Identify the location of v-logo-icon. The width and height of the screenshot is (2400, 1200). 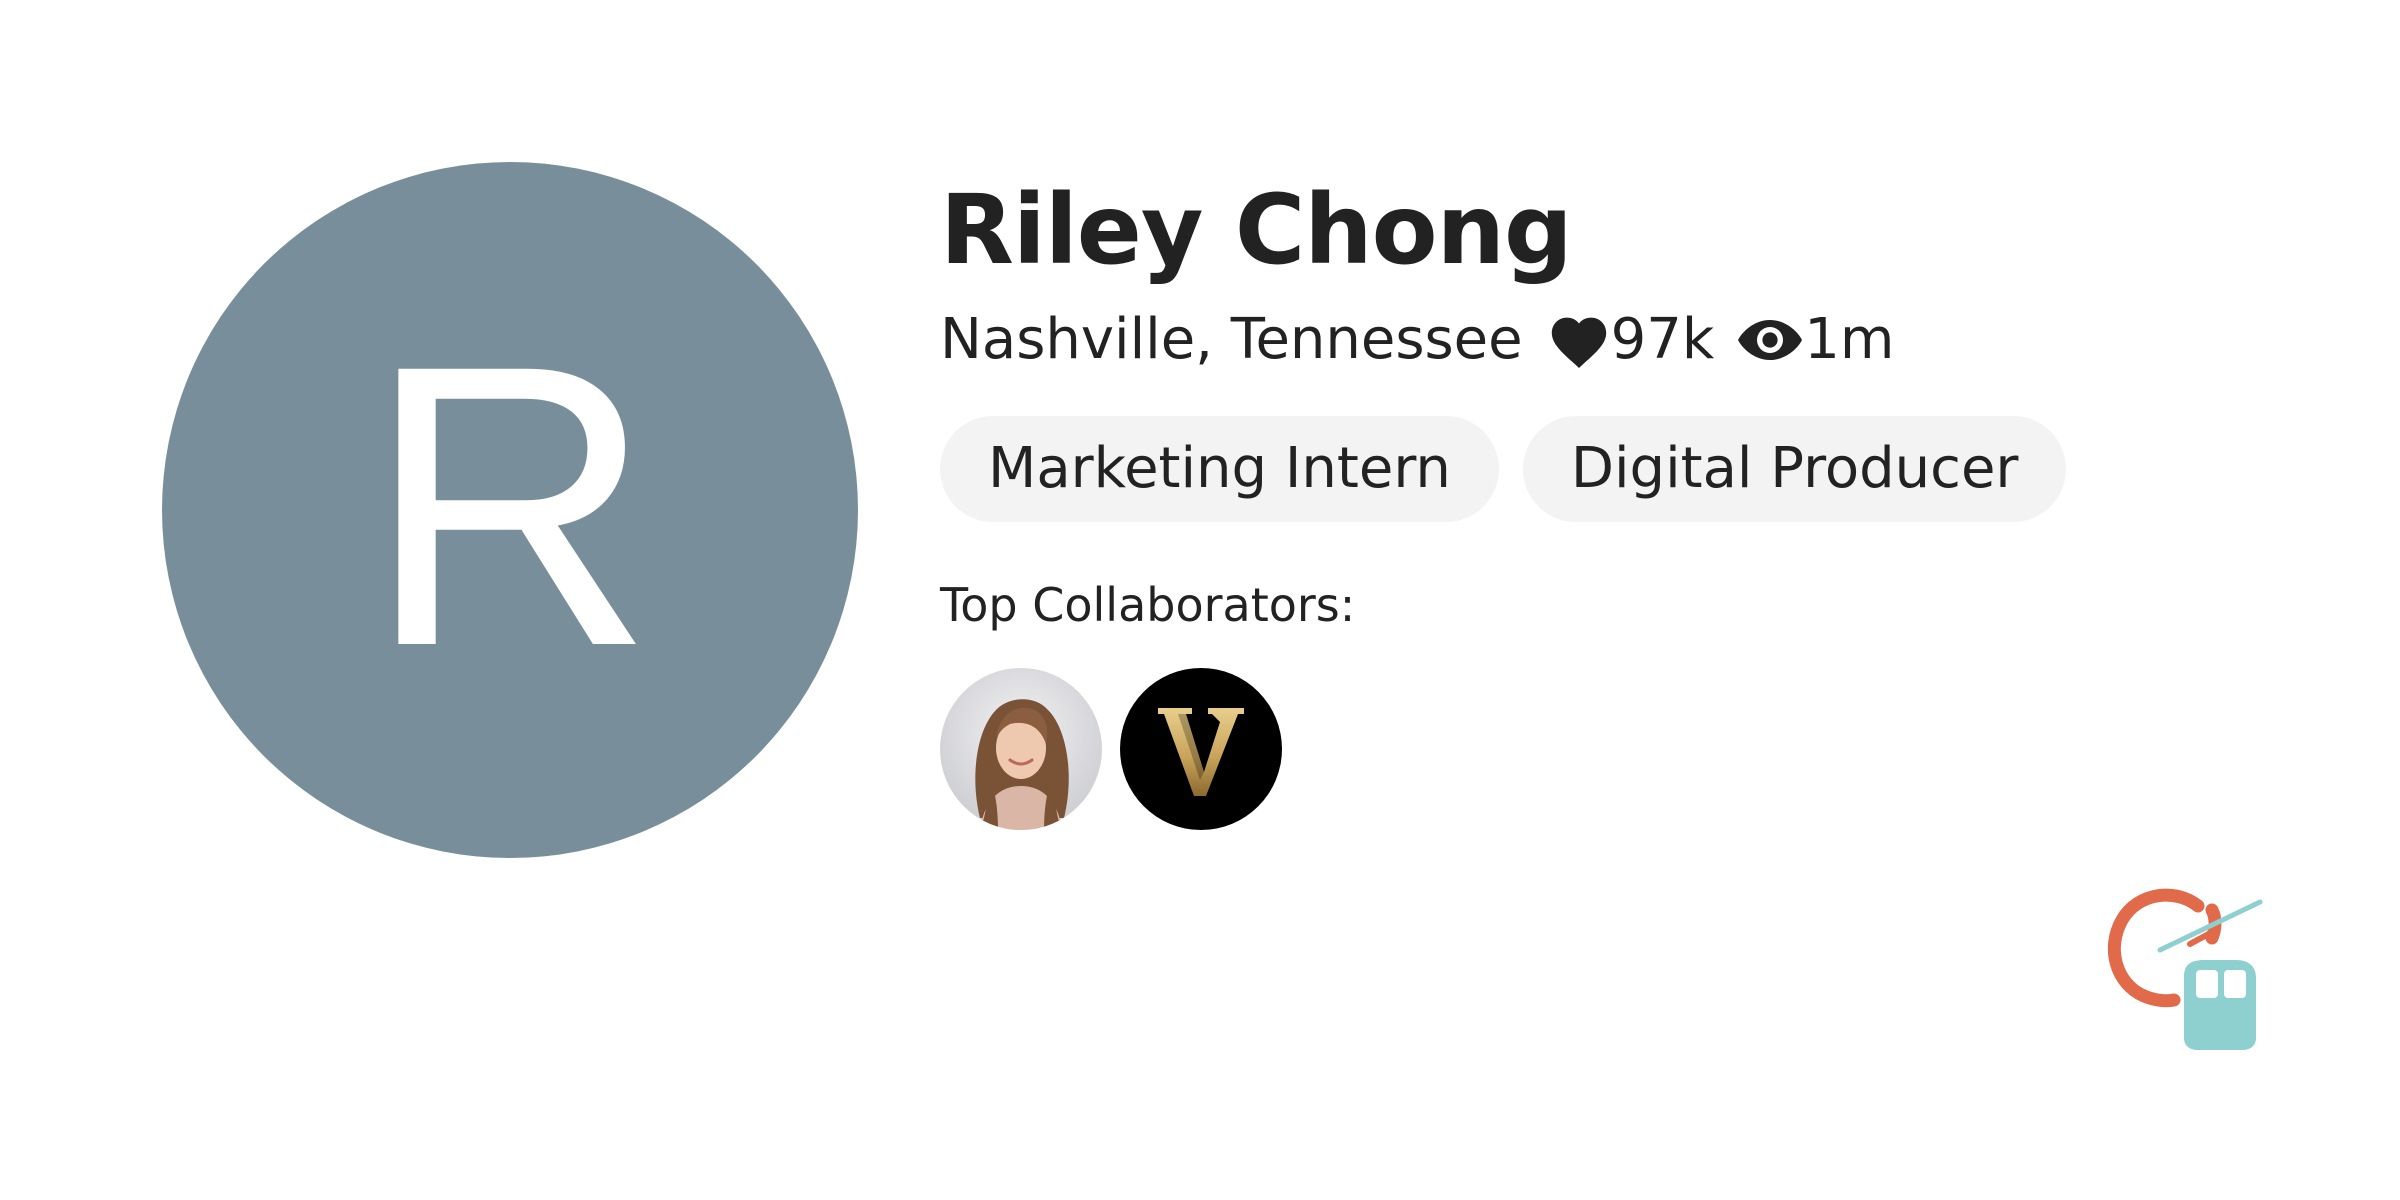
(1201, 748).